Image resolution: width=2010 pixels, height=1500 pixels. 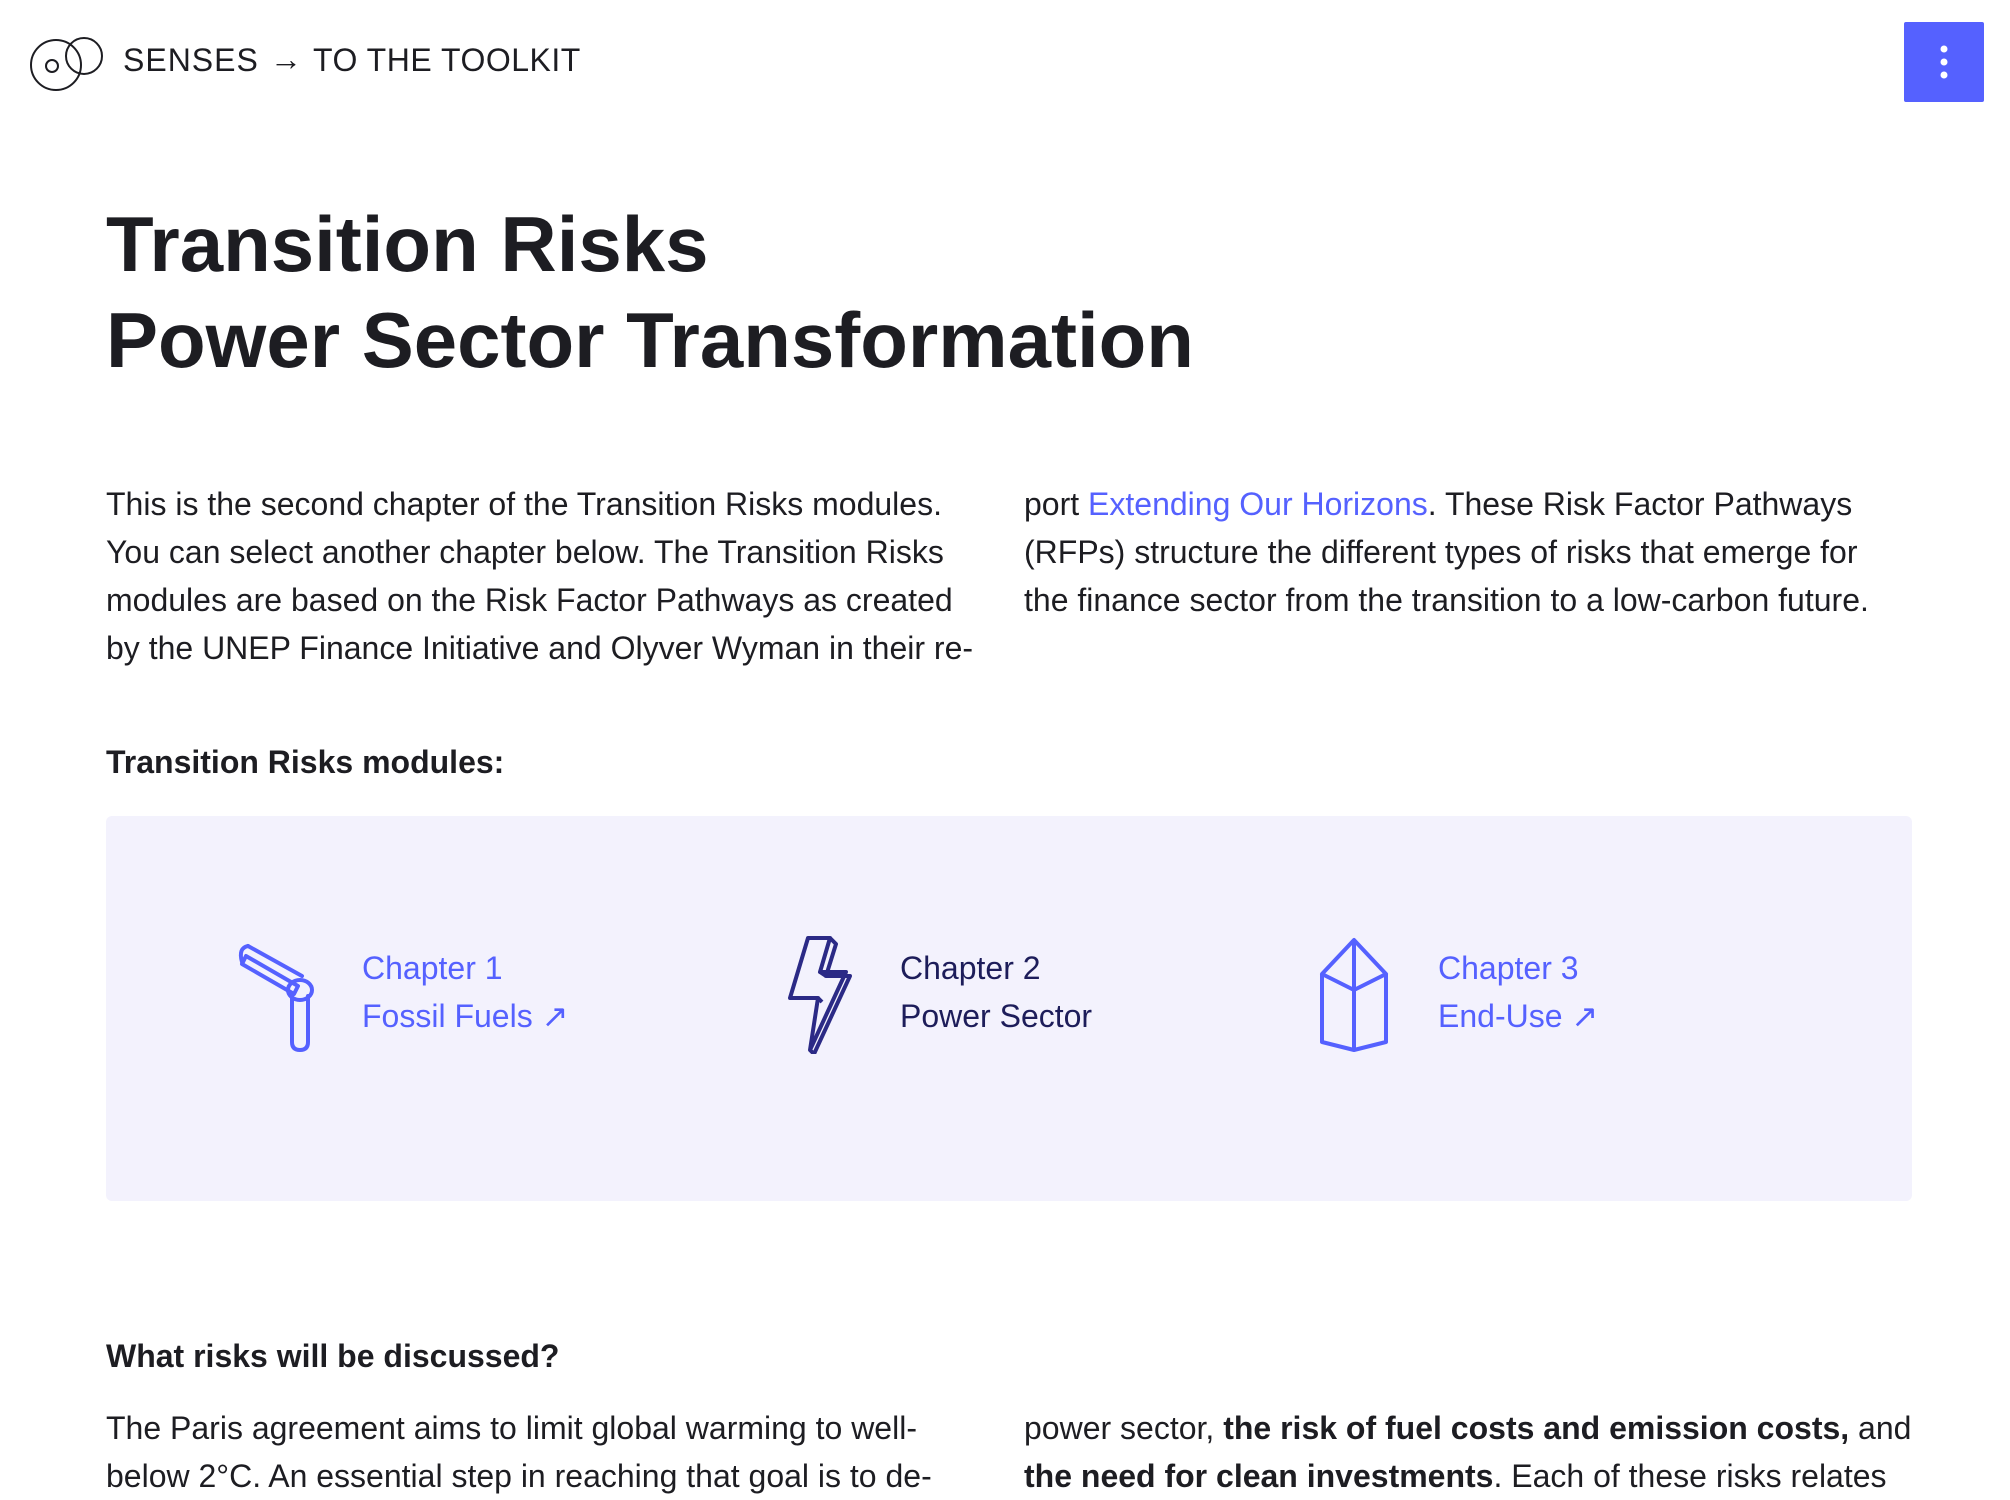 I want to click on chapter-name: Power Sector, so click(x=996, y=1016).